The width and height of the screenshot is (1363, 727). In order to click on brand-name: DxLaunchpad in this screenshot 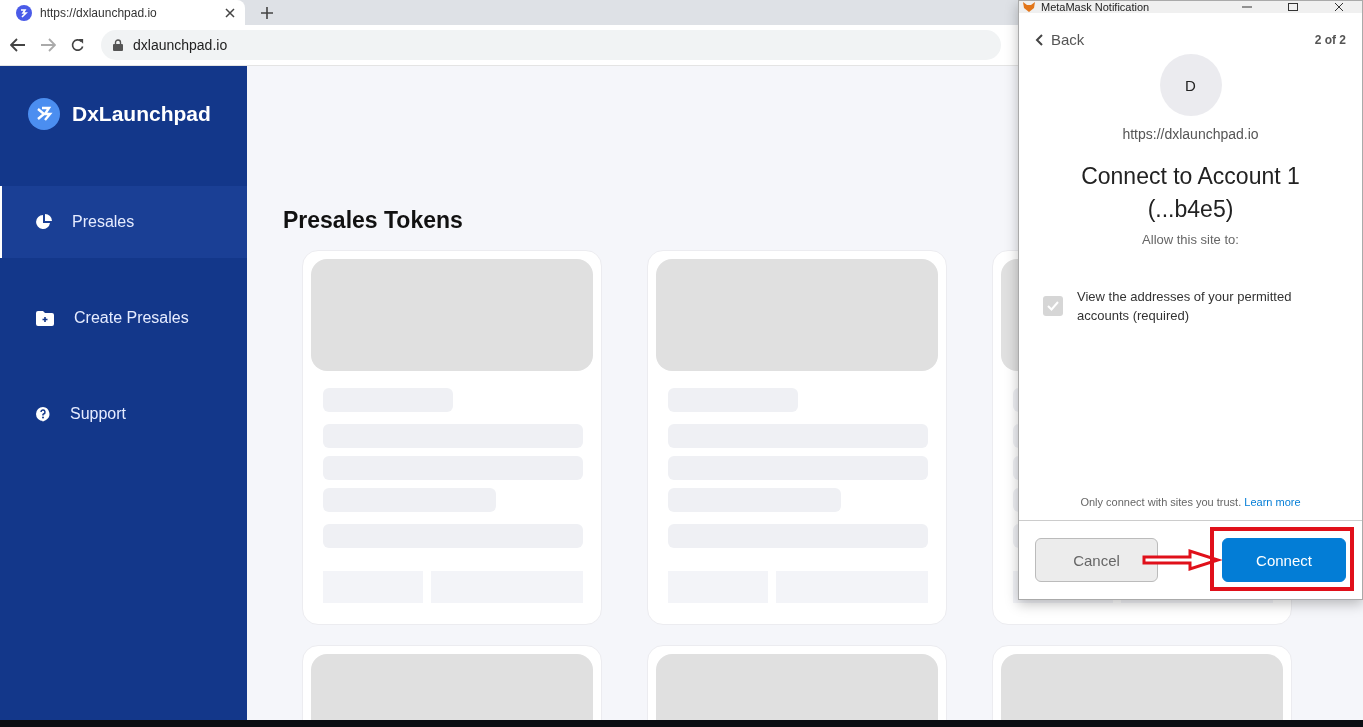, I will do `click(141, 114)`.